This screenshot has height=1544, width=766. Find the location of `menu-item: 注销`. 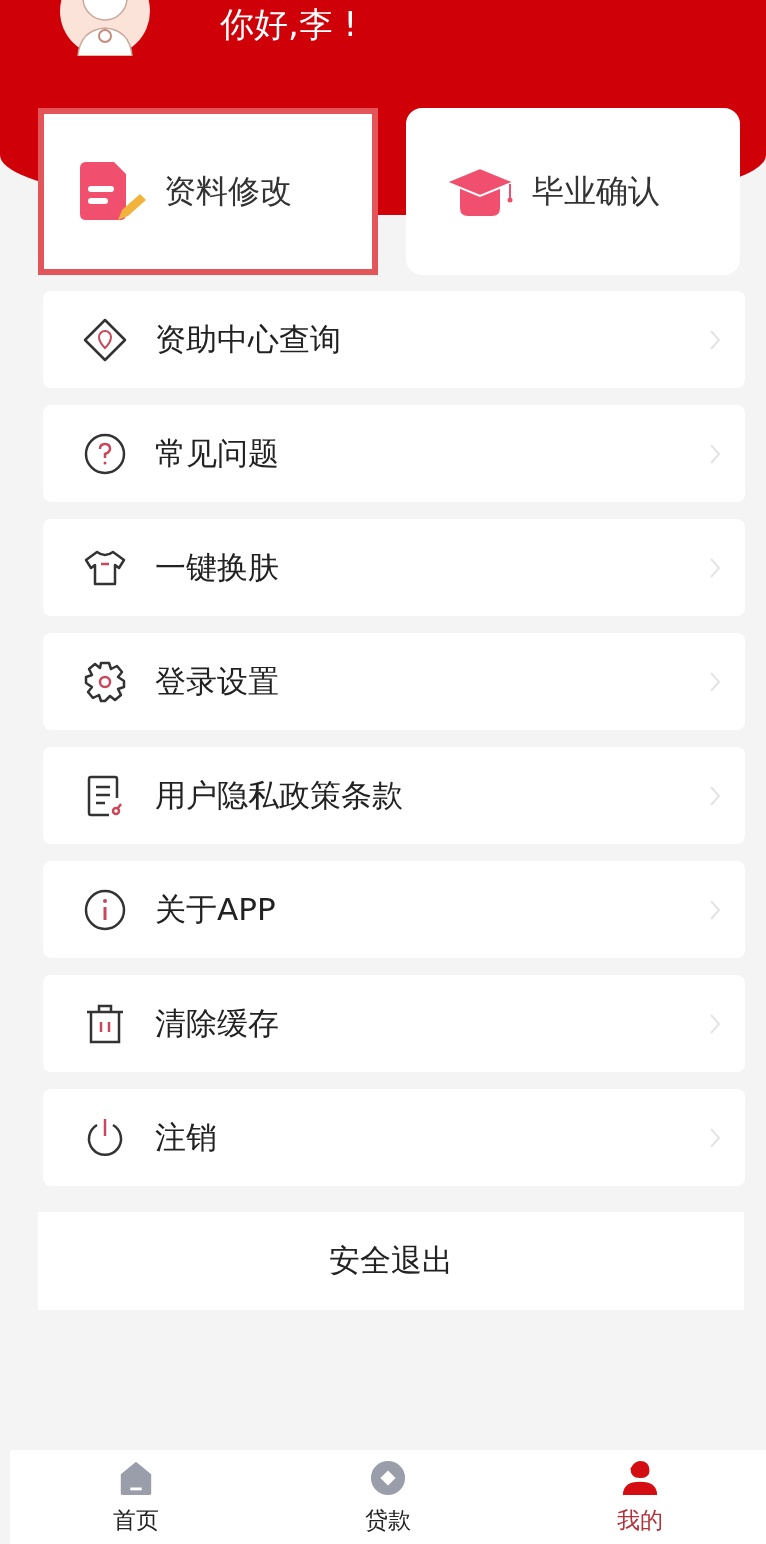

menu-item: 注销 is located at coordinates (394, 1137).